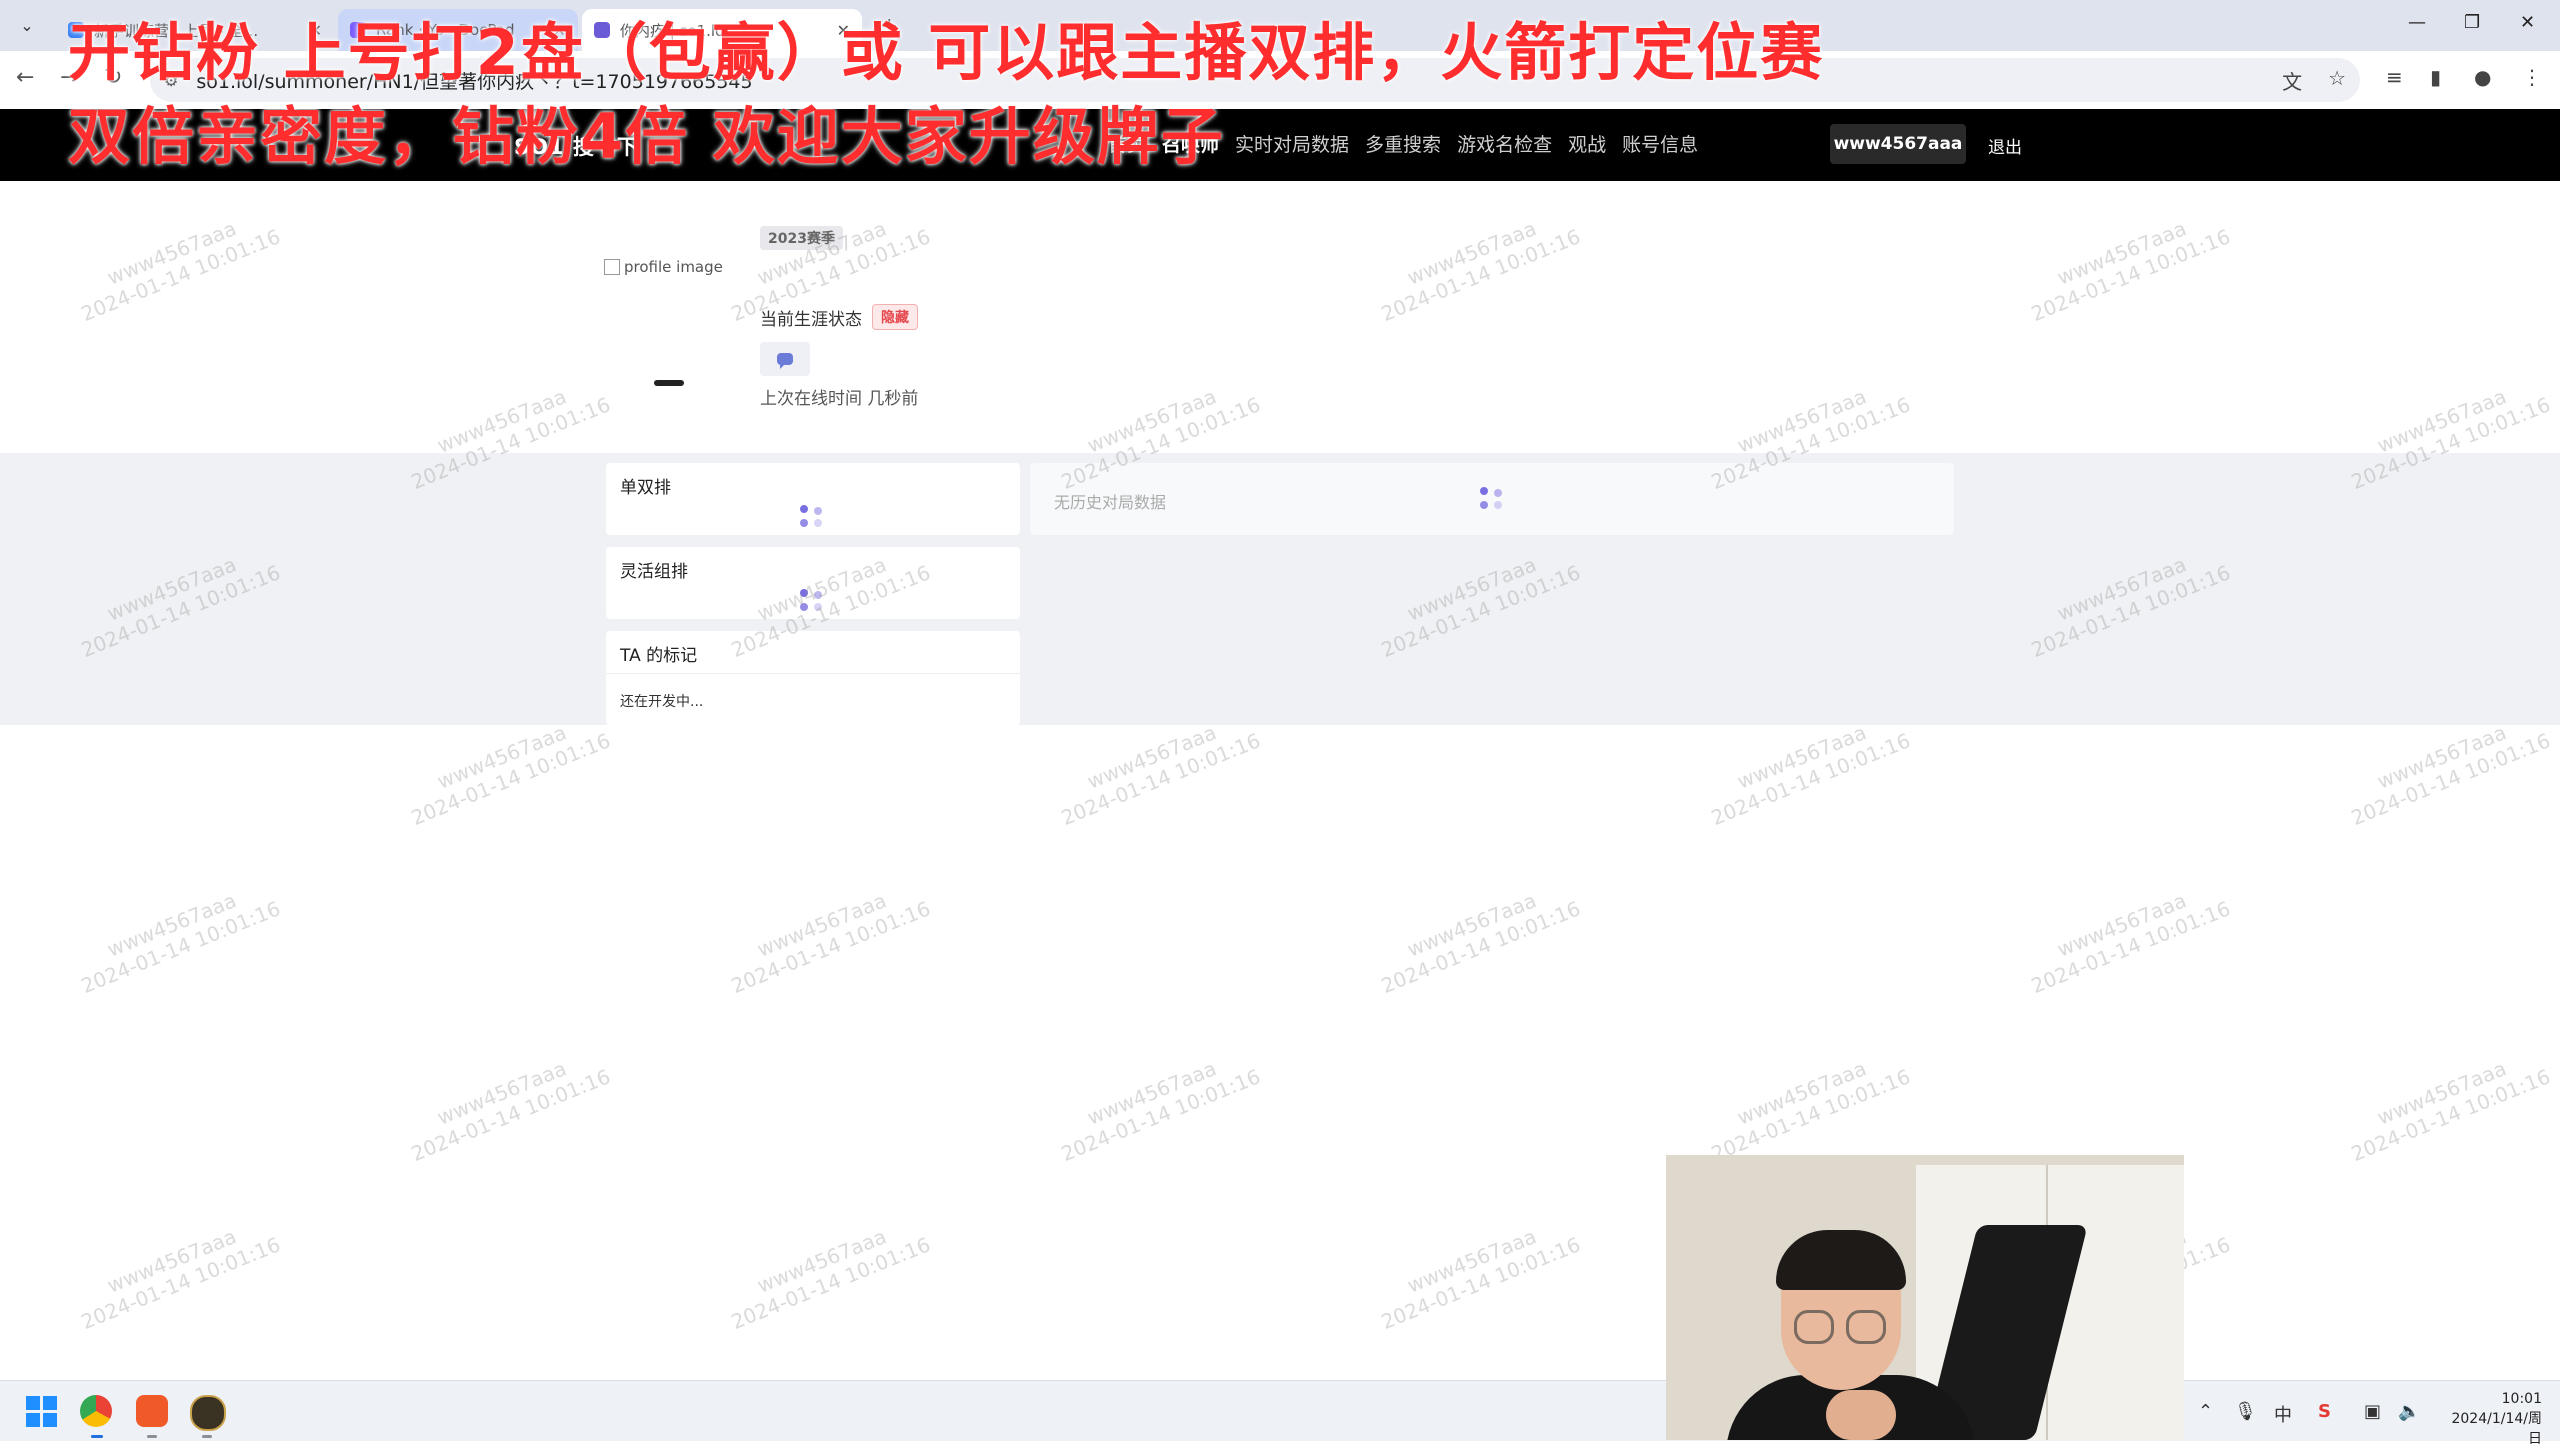 The height and width of the screenshot is (1449, 2560). I want to click on reading-list-icon: ≡, so click(2394, 77).